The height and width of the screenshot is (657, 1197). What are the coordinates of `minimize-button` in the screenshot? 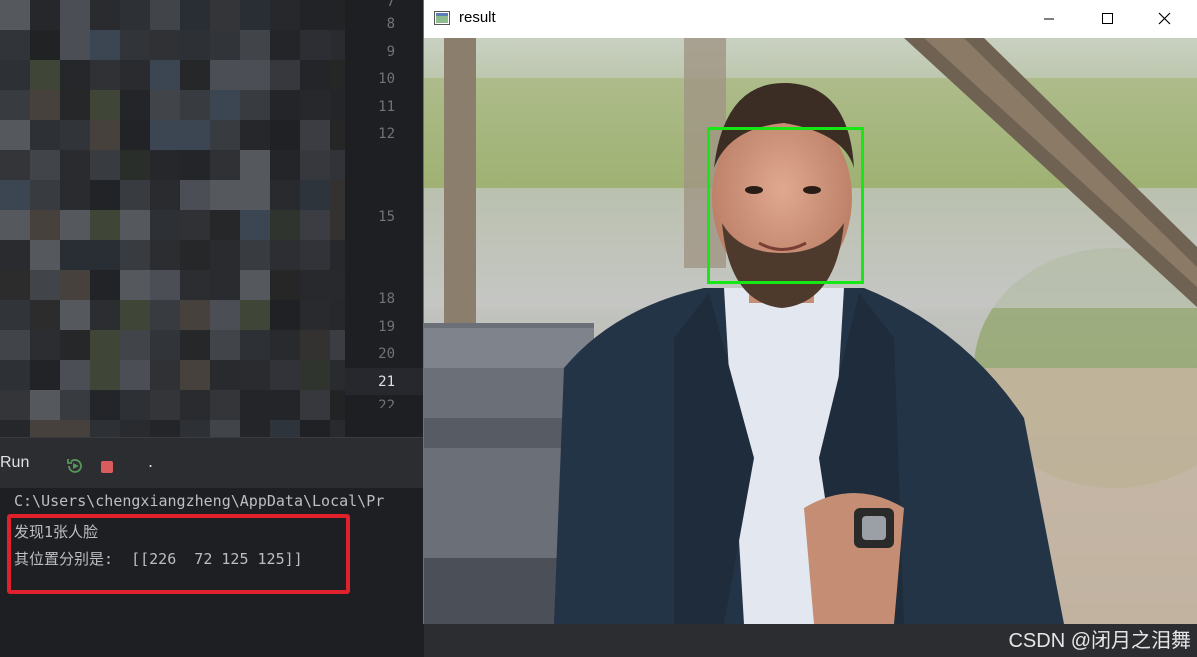 It's located at (1049, 19).